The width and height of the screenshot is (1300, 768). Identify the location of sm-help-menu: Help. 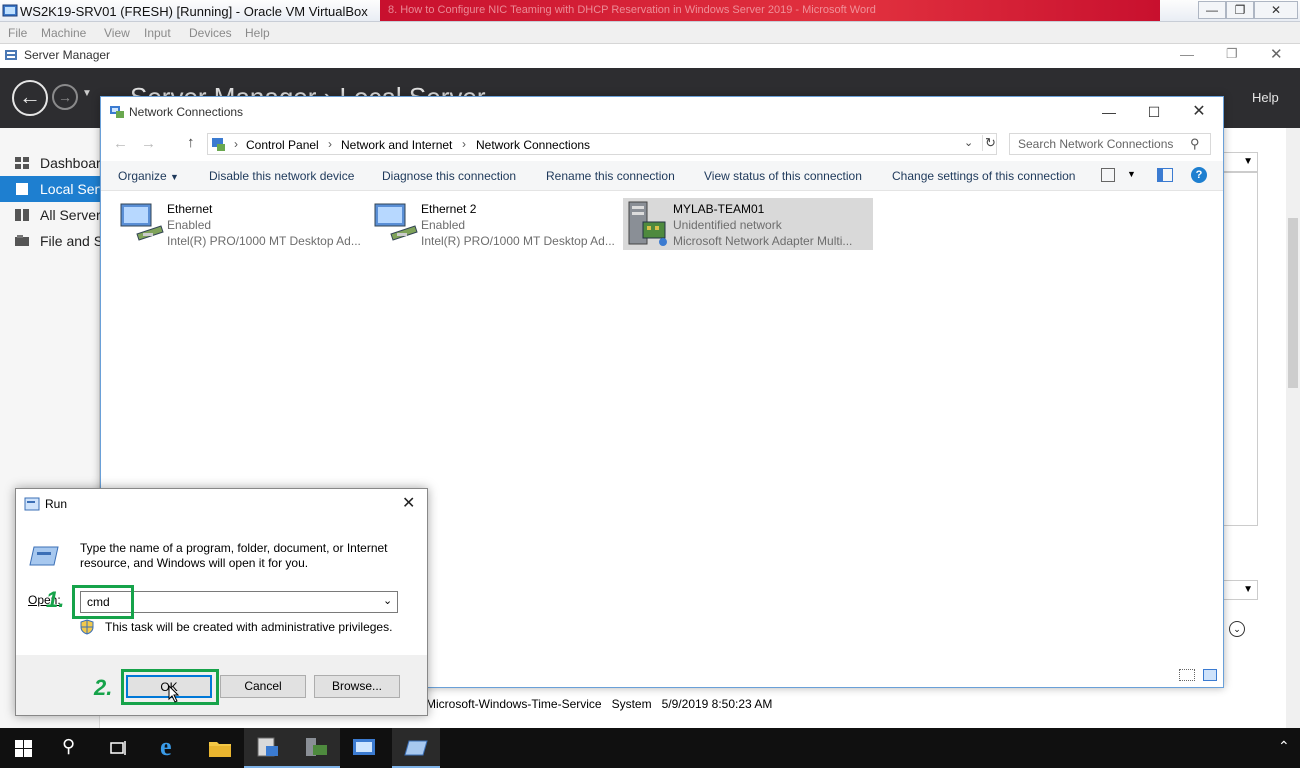
(1265, 97).